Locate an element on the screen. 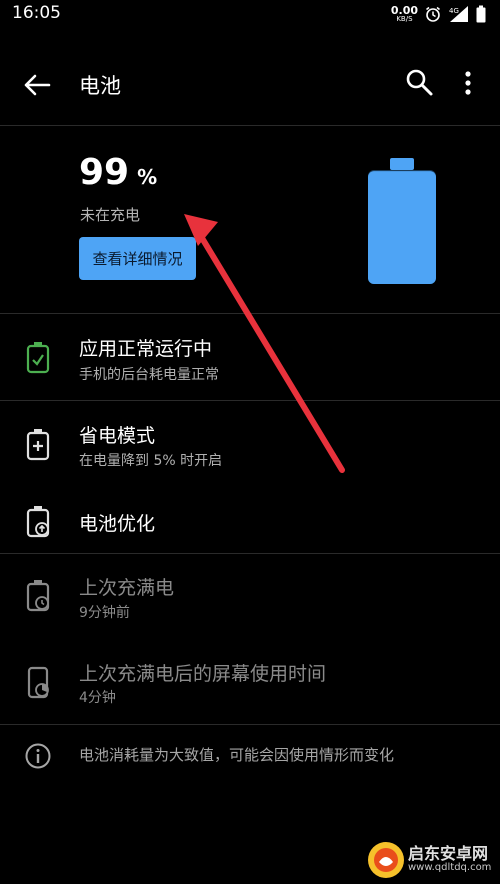 This screenshot has height=884, width=500. charging-status: 未在充电 is located at coordinates (110, 215).